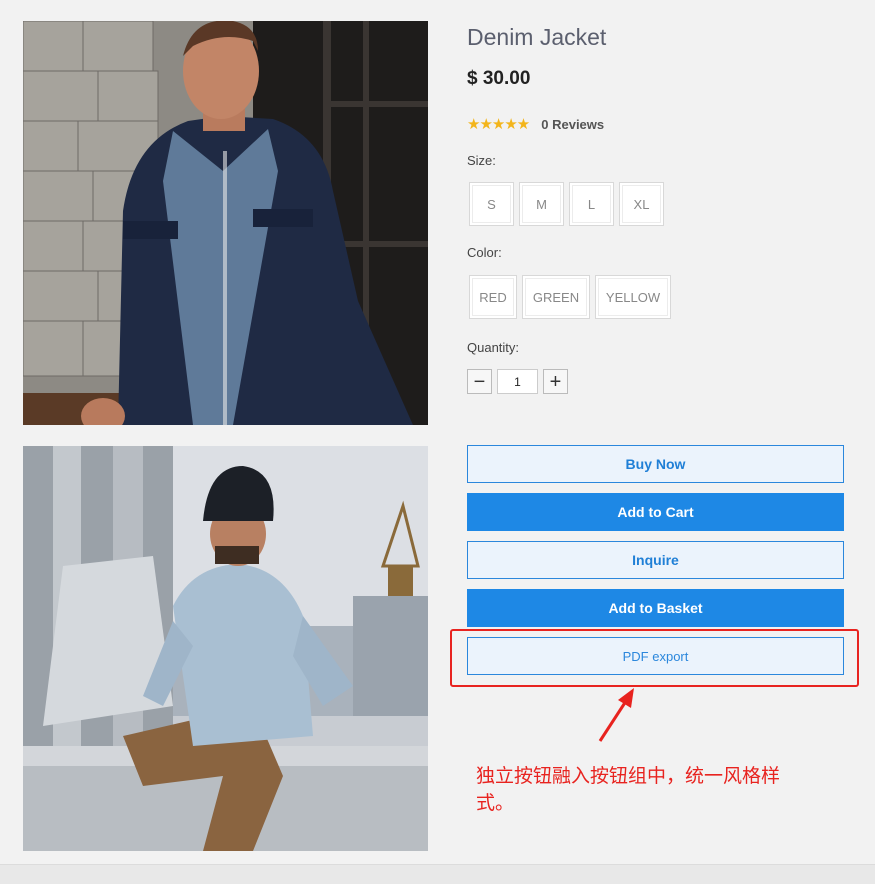 The height and width of the screenshot is (884, 875). I want to click on color-options: RED GREEN YELLOW, so click(570, 297).